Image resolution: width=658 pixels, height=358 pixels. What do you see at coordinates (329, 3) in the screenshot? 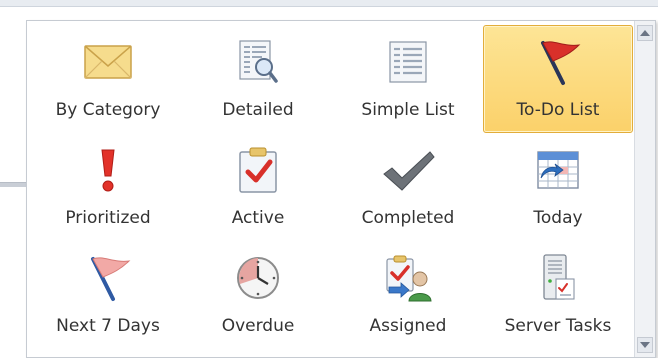
I see `ribbon-strip` at bounding box center [329, 3].